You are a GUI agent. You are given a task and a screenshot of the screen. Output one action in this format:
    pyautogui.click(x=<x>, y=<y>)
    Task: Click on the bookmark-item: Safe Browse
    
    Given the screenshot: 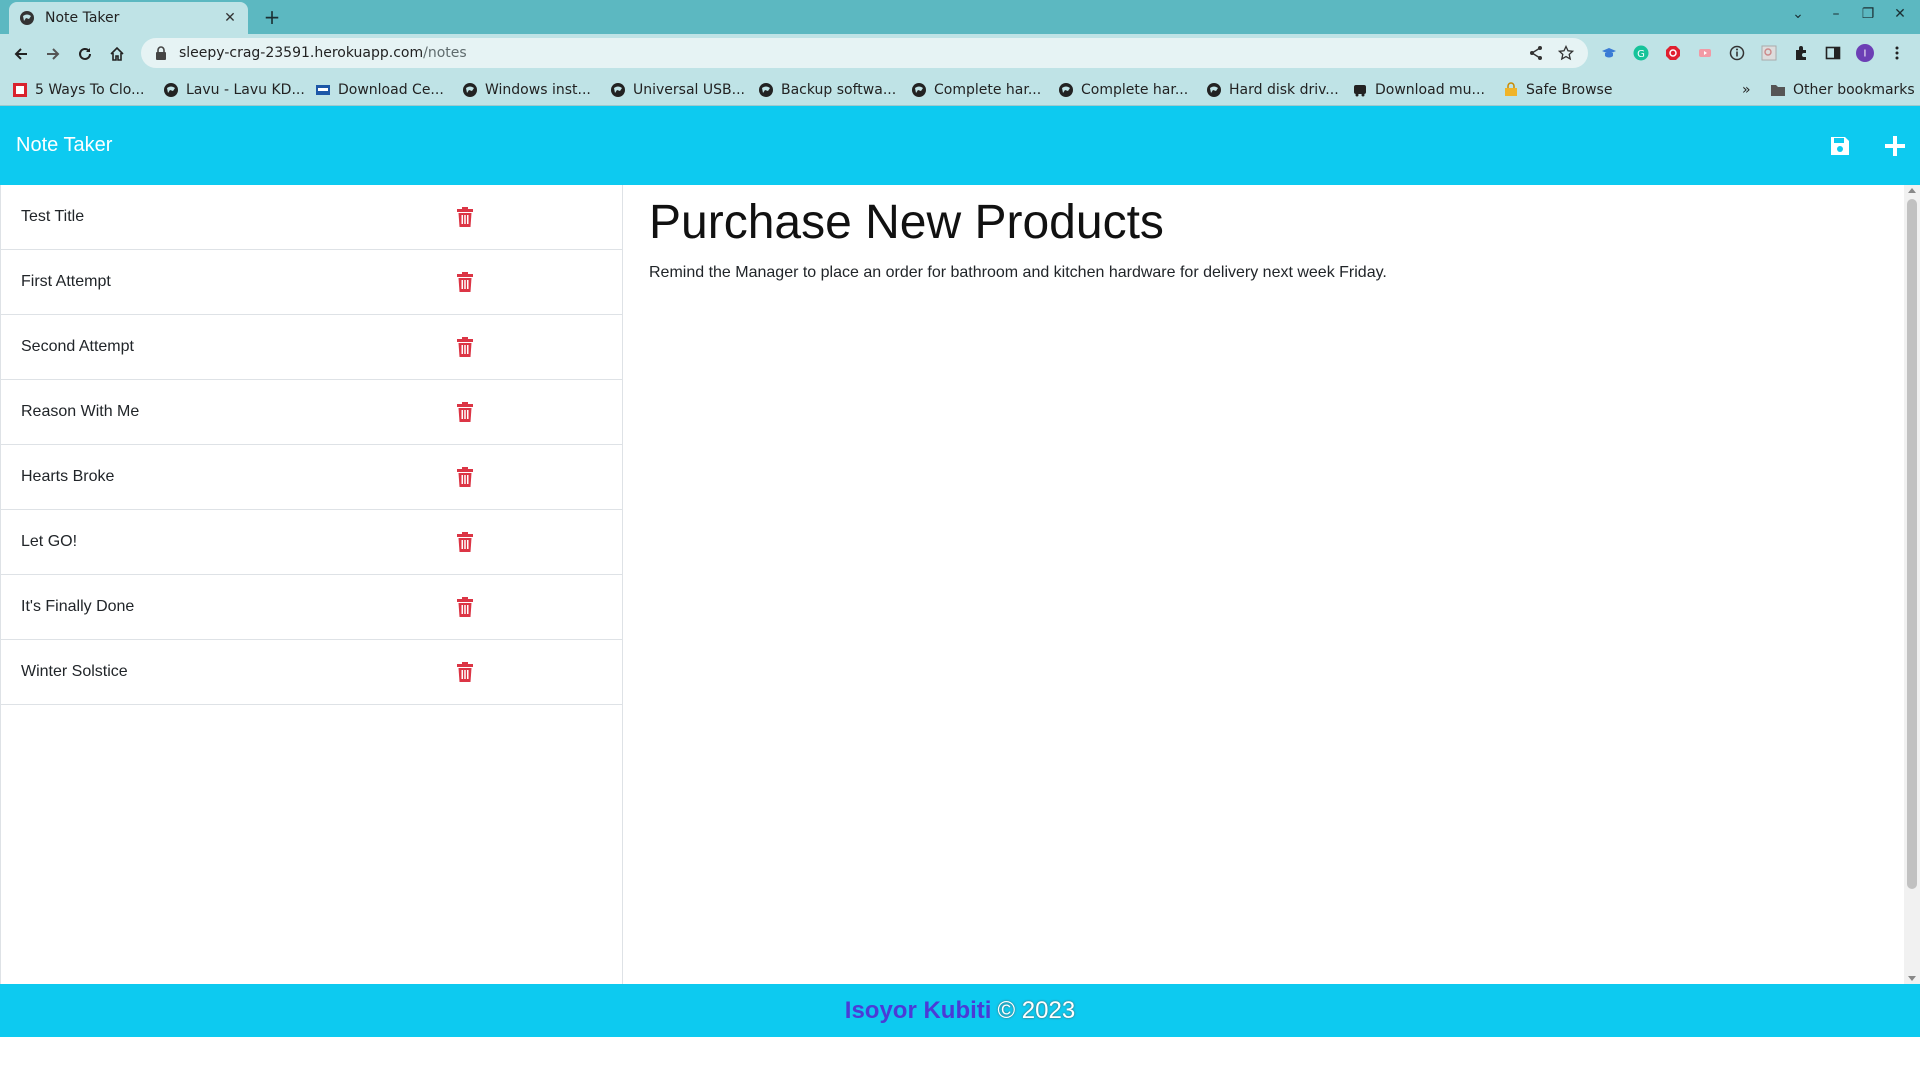 What is the action you would take?
    pyautogui.click(x=1557, y=90)
    